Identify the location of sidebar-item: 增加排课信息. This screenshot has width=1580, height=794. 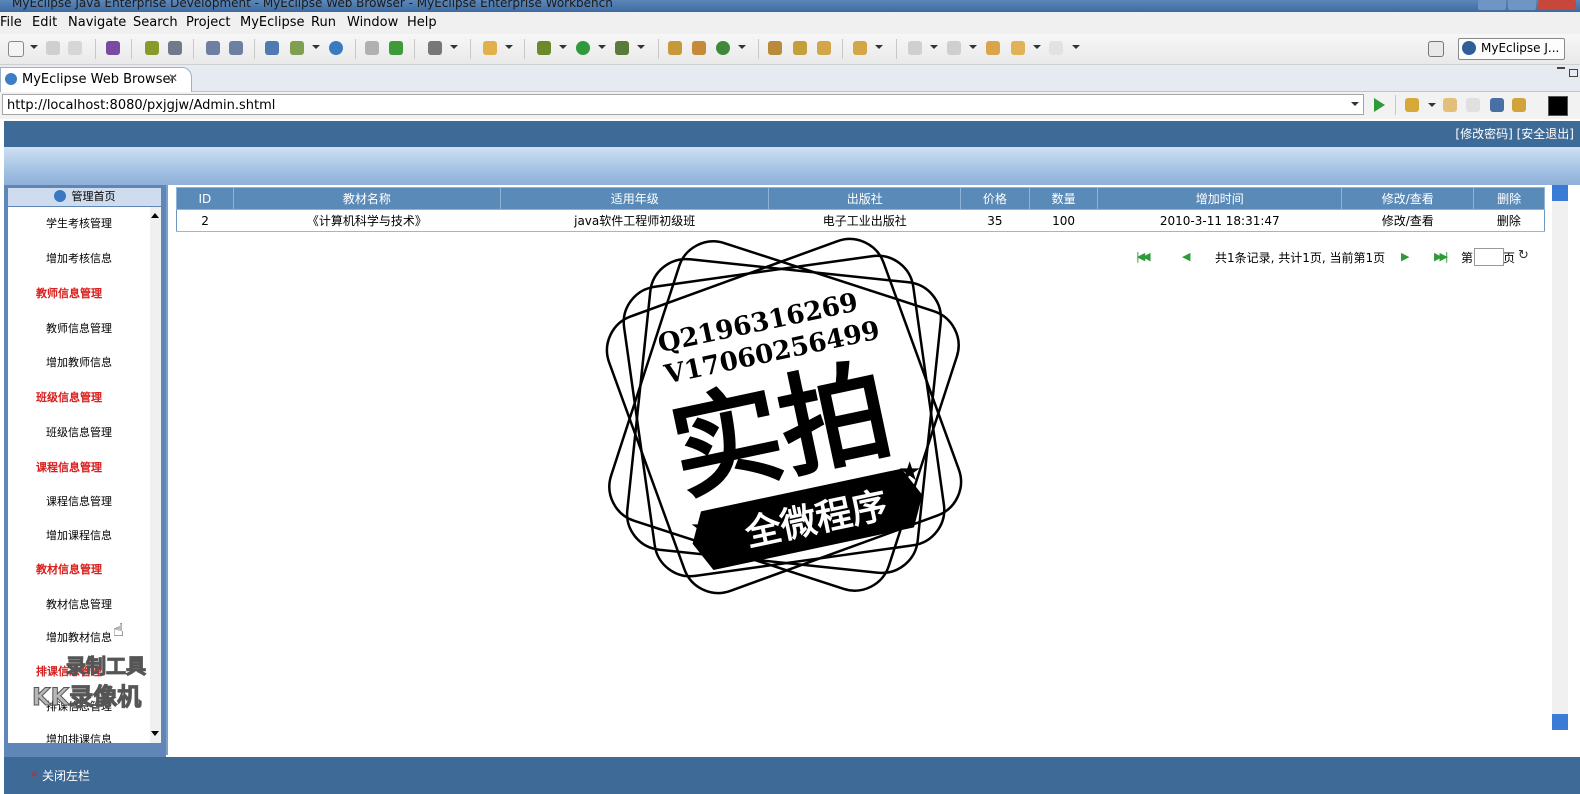
(79, 737).